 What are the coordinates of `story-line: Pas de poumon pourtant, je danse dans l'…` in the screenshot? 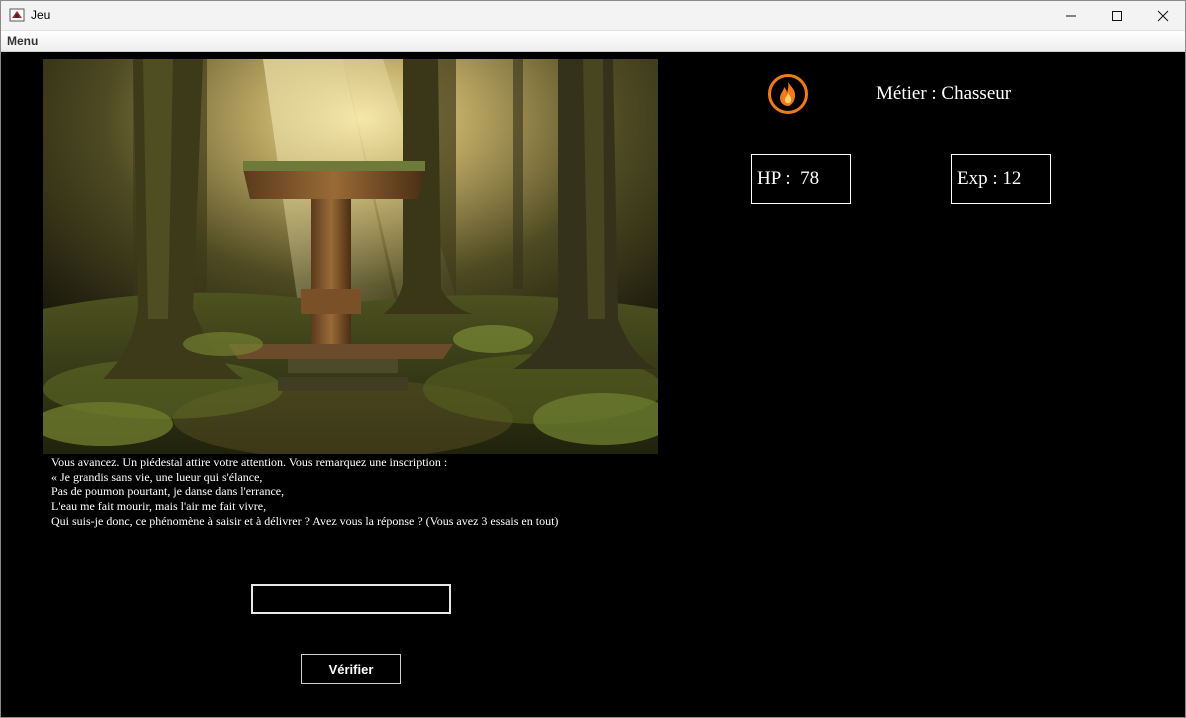 It's located at (168, 491).